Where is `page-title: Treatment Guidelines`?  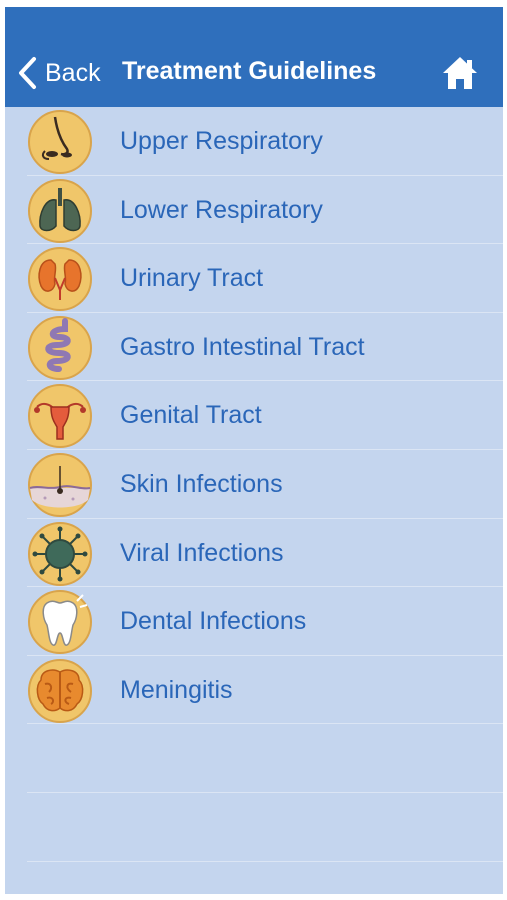 page-title: Treatment Guidelines is located at coordinates (249, 71).